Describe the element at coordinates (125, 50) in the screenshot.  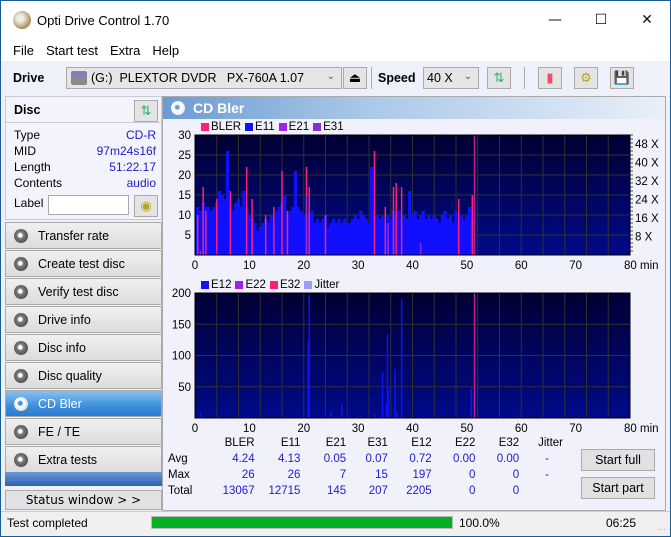
I see `menu-extra: Extra` at that location.